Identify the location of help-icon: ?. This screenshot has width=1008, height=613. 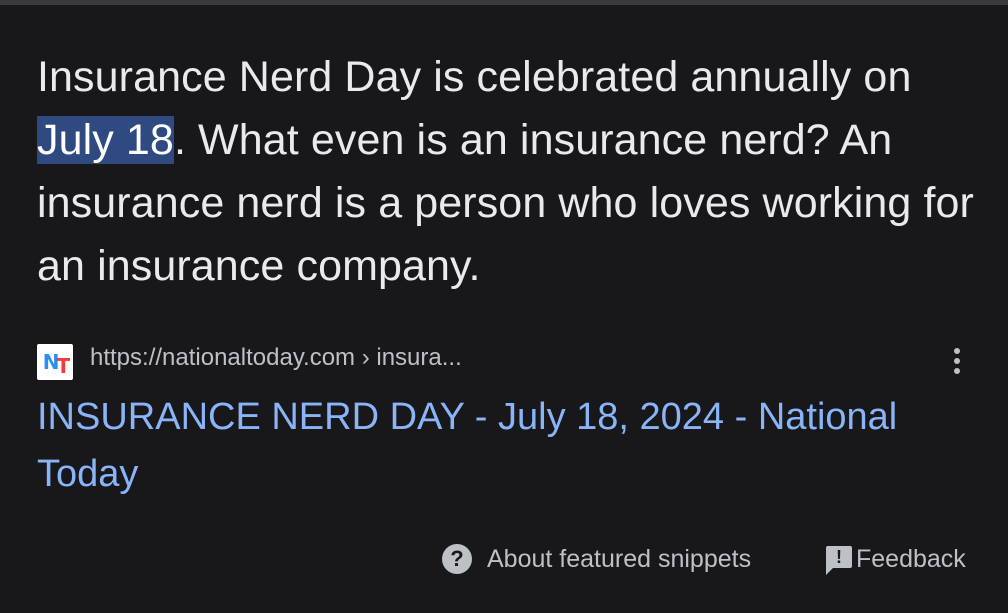
(457, 559).